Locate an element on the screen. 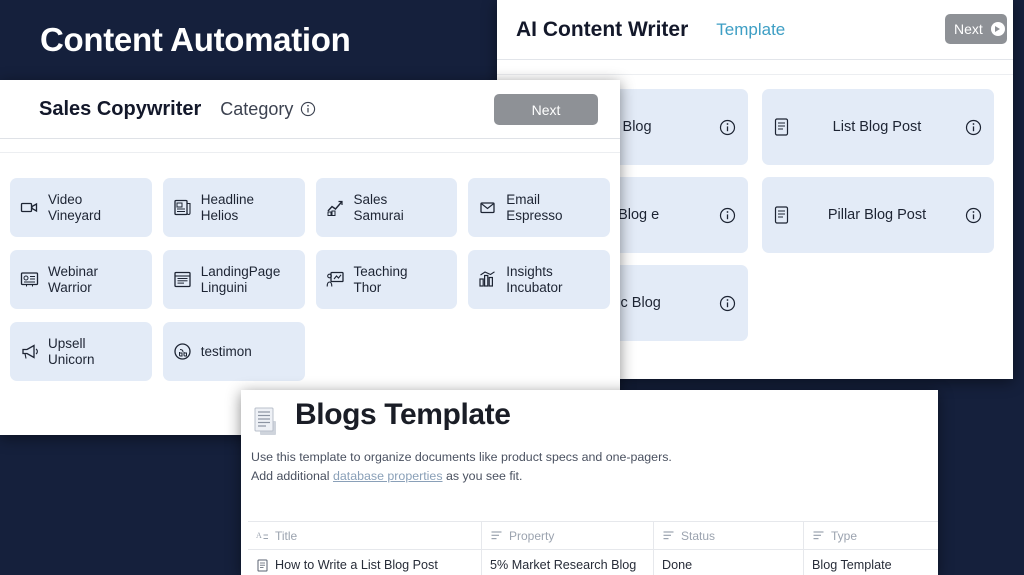 This screenshot has height=575, width=1024. landing-page-icon is located at coordinates (182, 279).